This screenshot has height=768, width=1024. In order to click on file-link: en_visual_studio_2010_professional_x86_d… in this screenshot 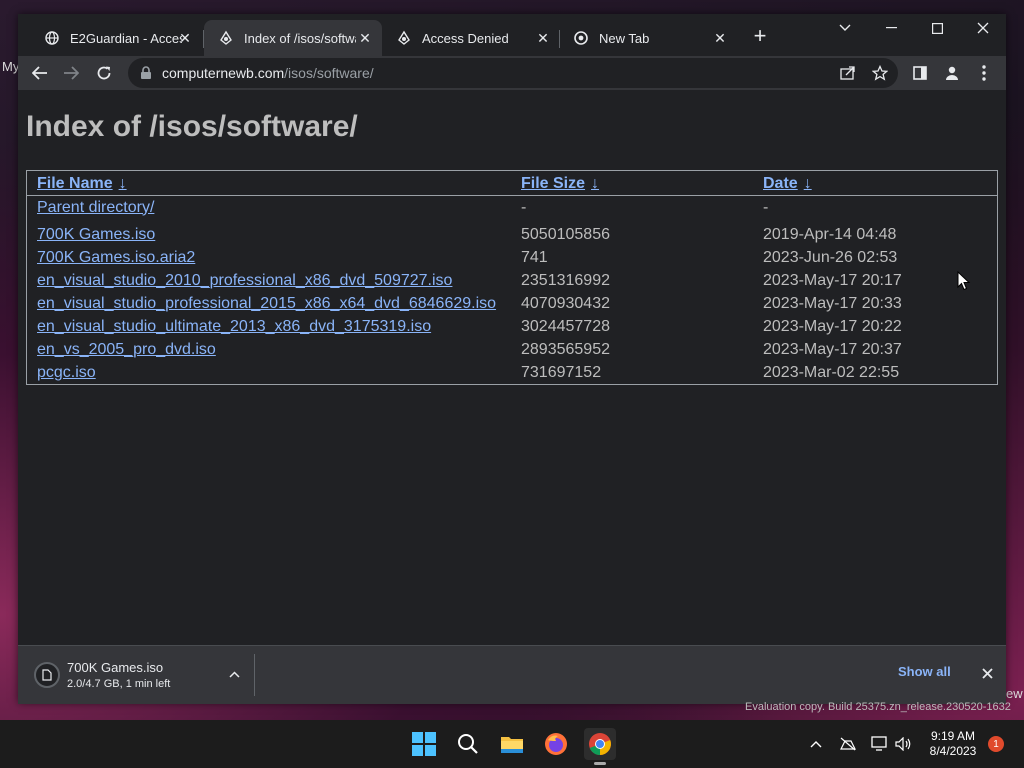, I will do `click(244, 280)`.